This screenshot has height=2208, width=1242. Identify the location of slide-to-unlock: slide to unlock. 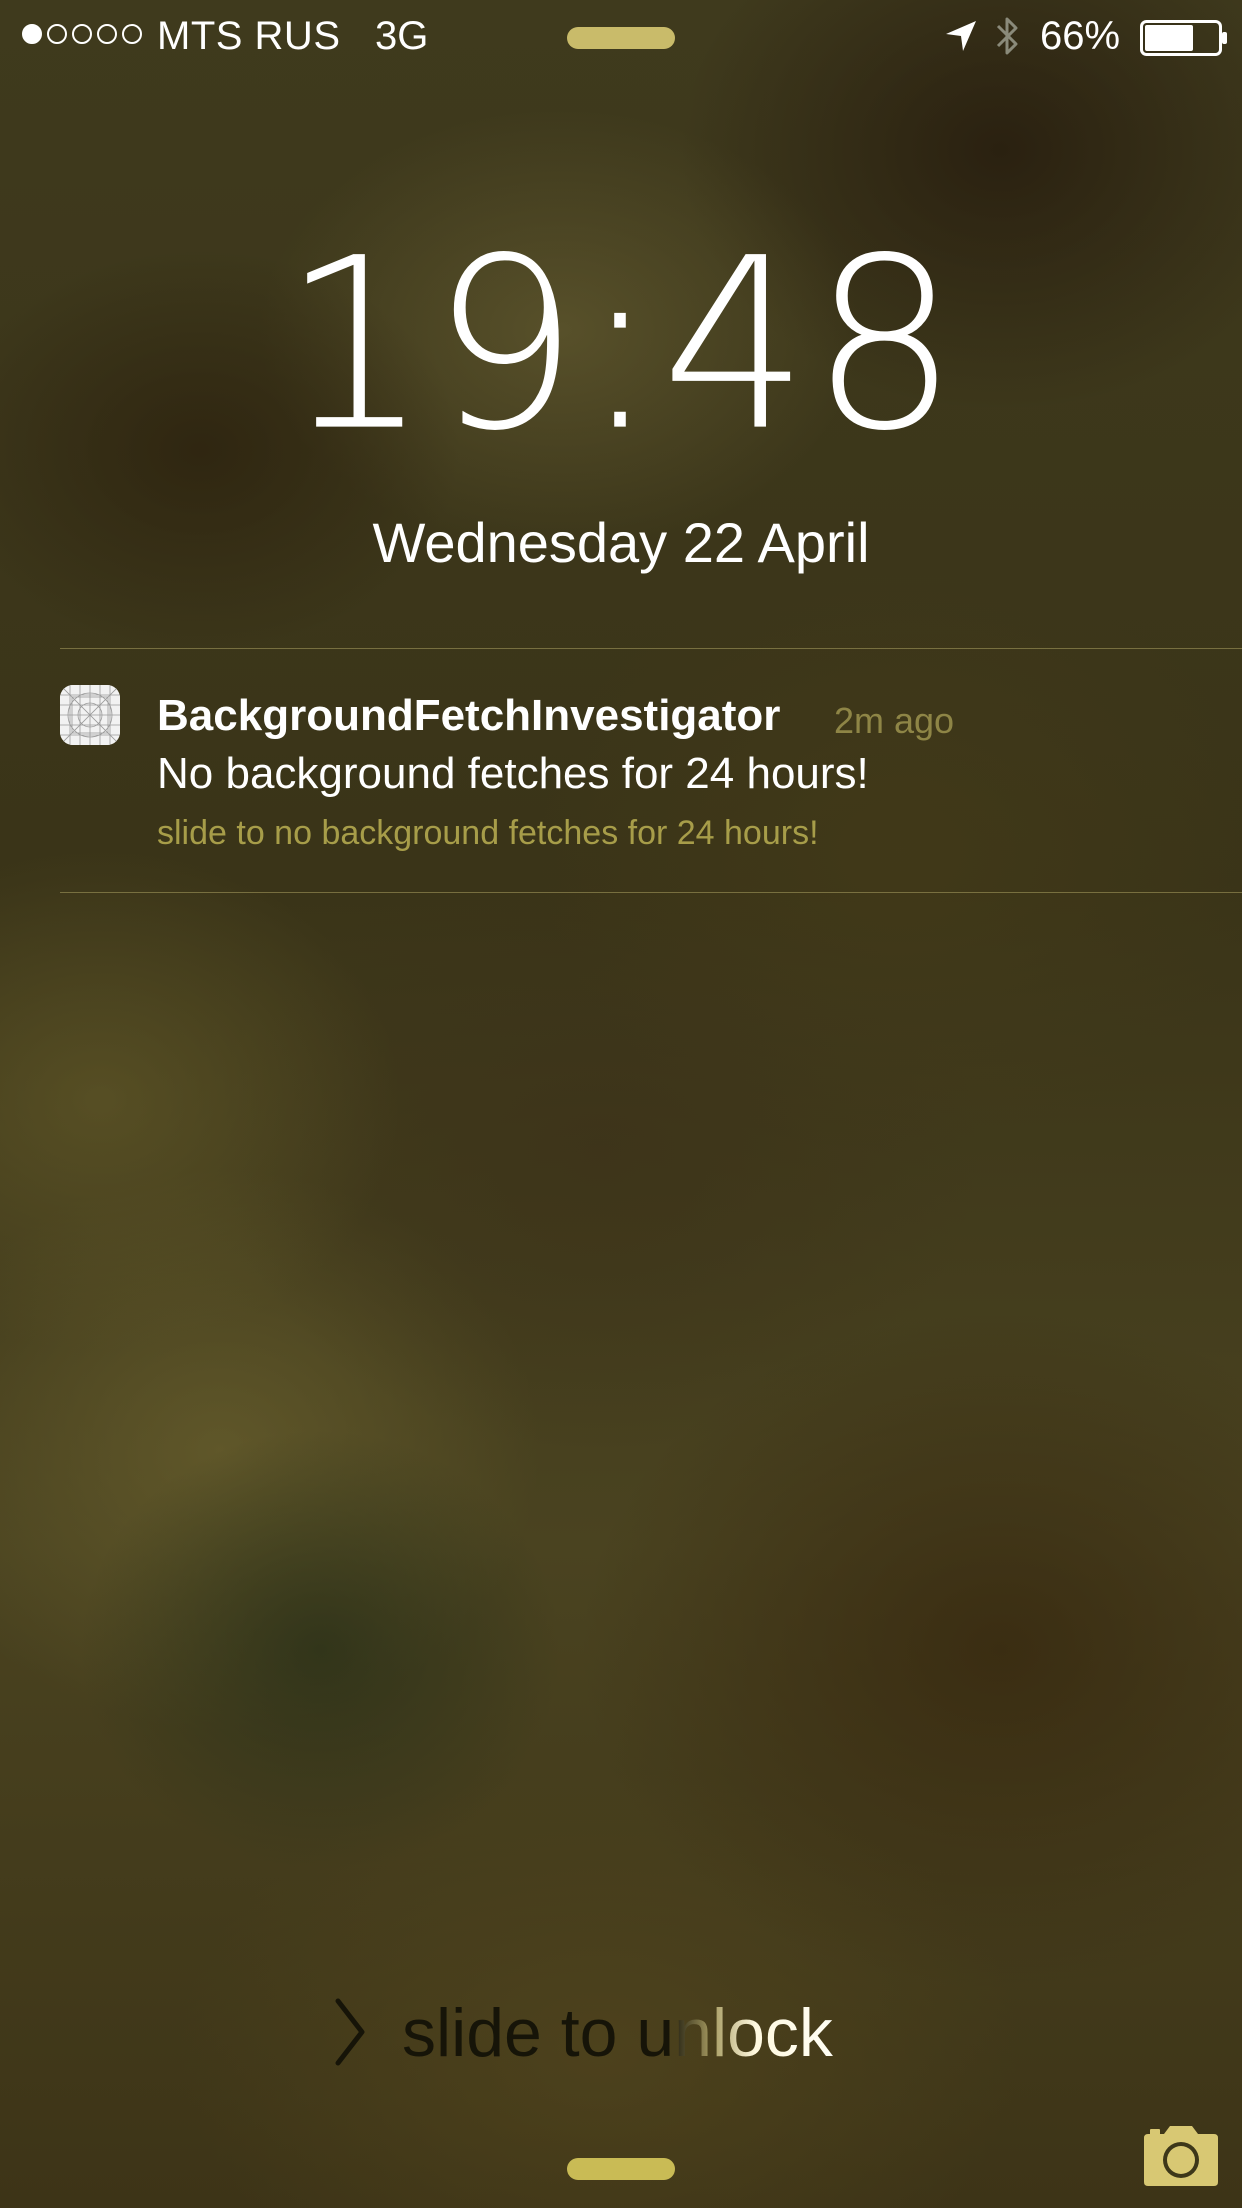
(630, 2035).